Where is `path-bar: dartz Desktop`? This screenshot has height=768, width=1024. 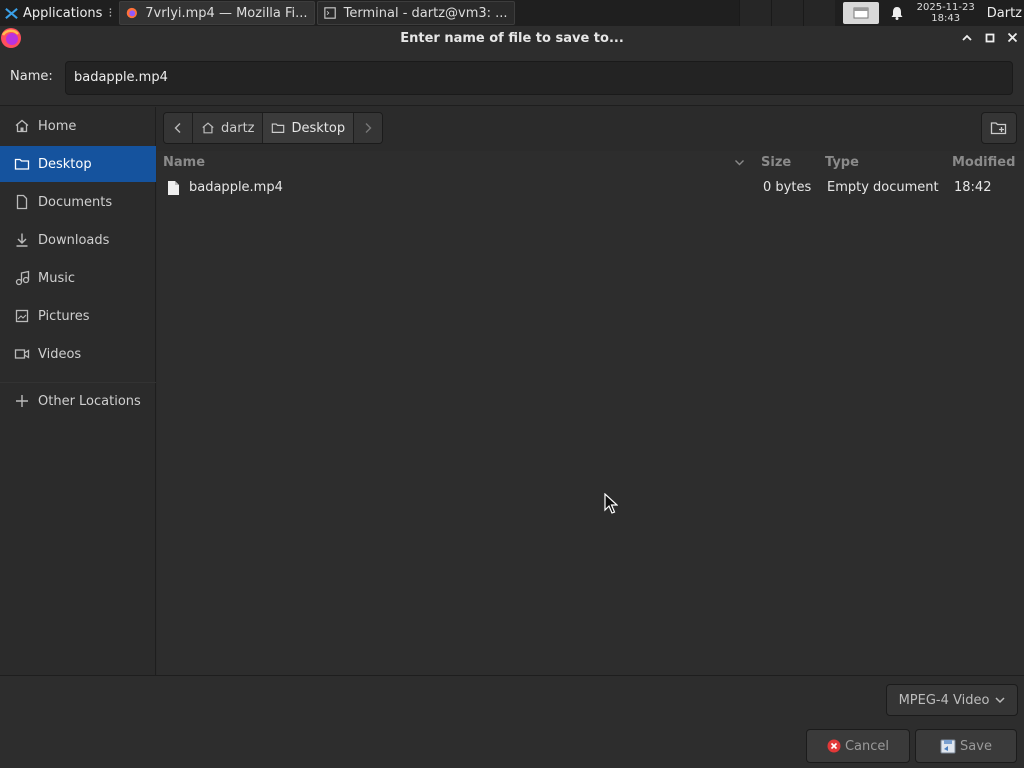
path-bar: dartz Desktop is located at coordinates (590, 129).